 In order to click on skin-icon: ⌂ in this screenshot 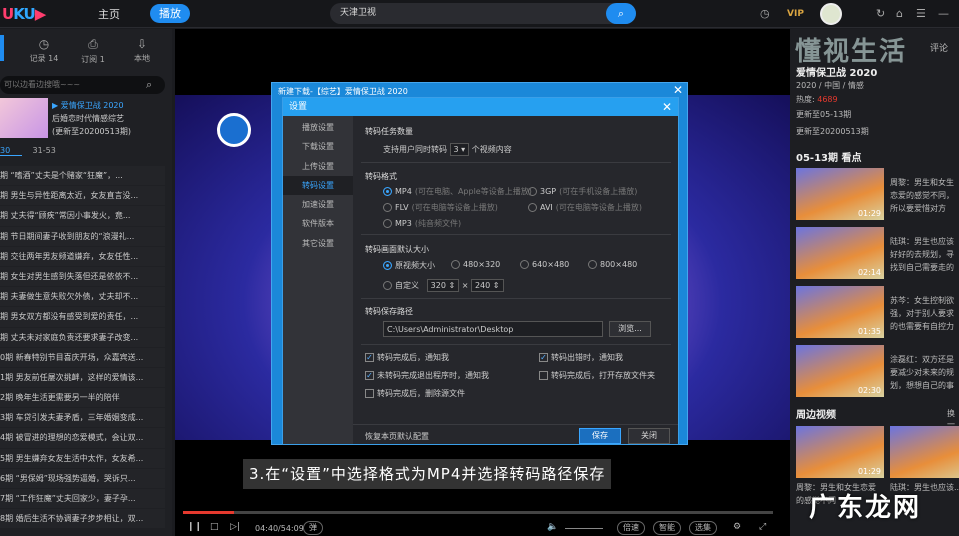, I will do `click(899, 13)`.